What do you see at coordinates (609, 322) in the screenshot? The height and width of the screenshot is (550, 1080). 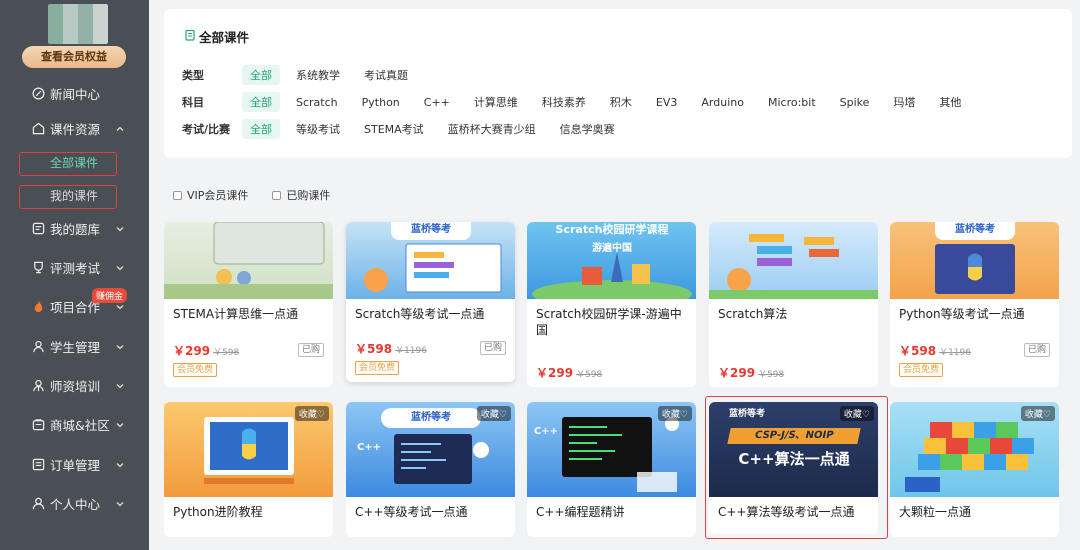 I see `course-title: Scratch校园研学课-游遍中国` at bounding box center [609, 322].